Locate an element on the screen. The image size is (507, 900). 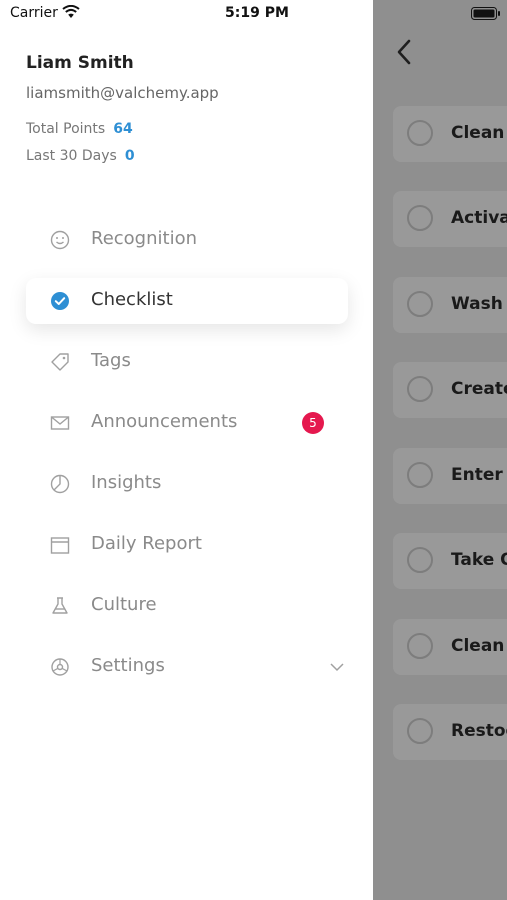
task-card: Clean F is located at coordinates (450, 134).